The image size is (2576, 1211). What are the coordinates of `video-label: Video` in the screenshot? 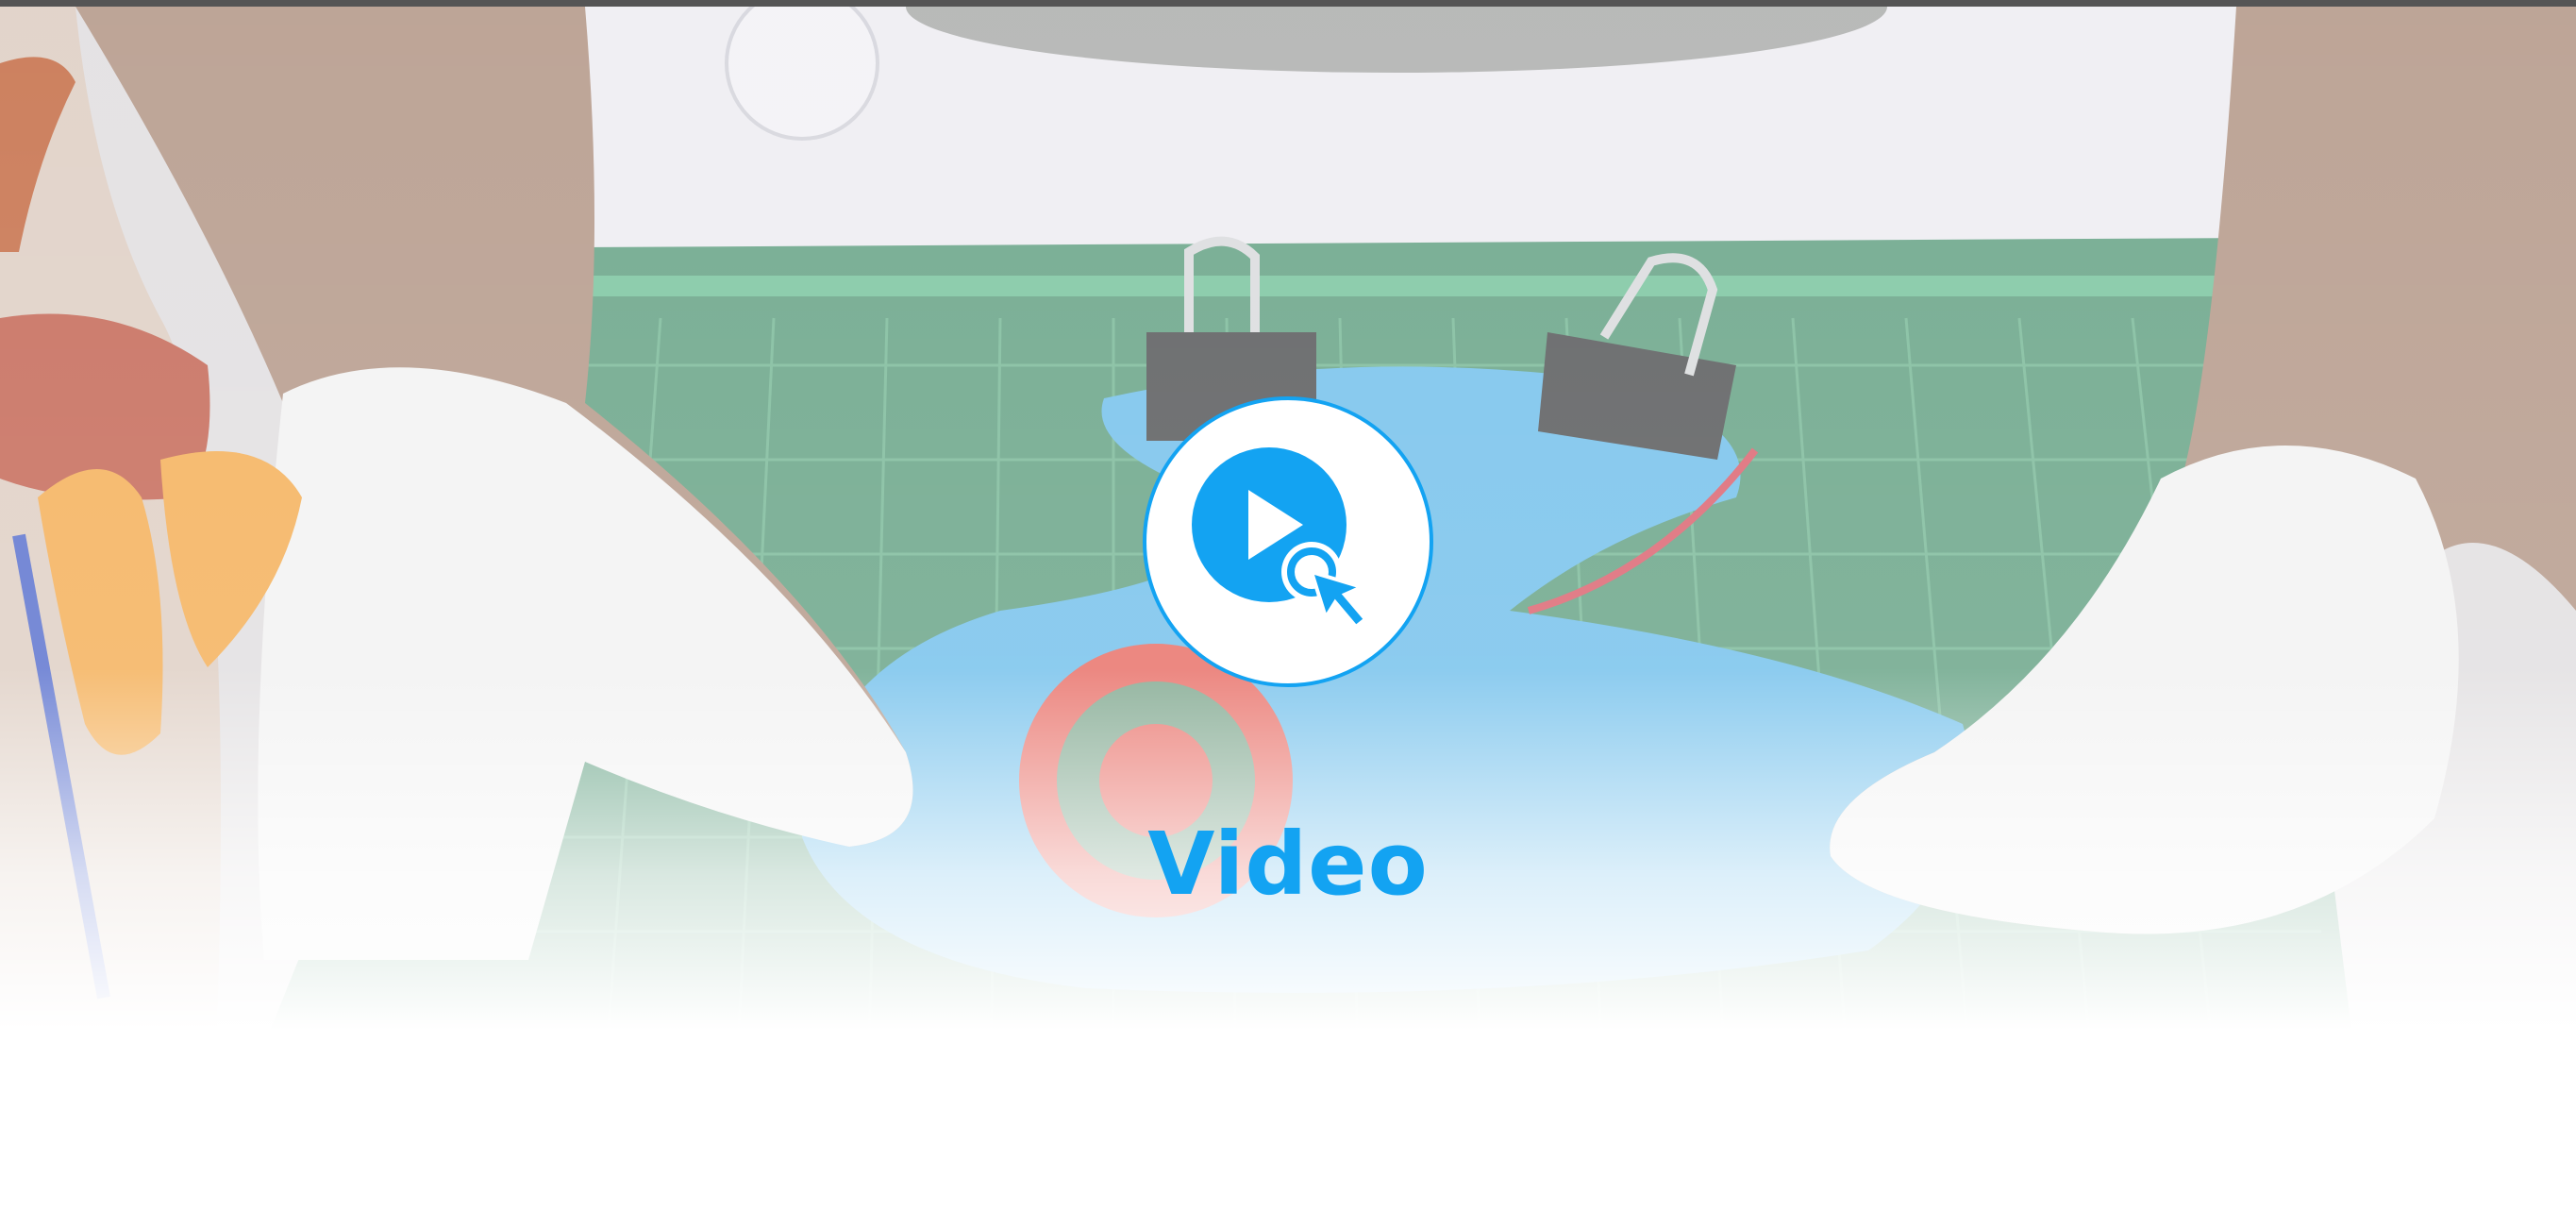 It's located at (1288, 864).